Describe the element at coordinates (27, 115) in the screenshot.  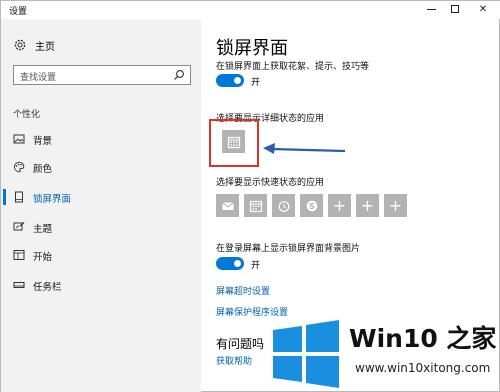
I see `section-header: 个性化` at that location.